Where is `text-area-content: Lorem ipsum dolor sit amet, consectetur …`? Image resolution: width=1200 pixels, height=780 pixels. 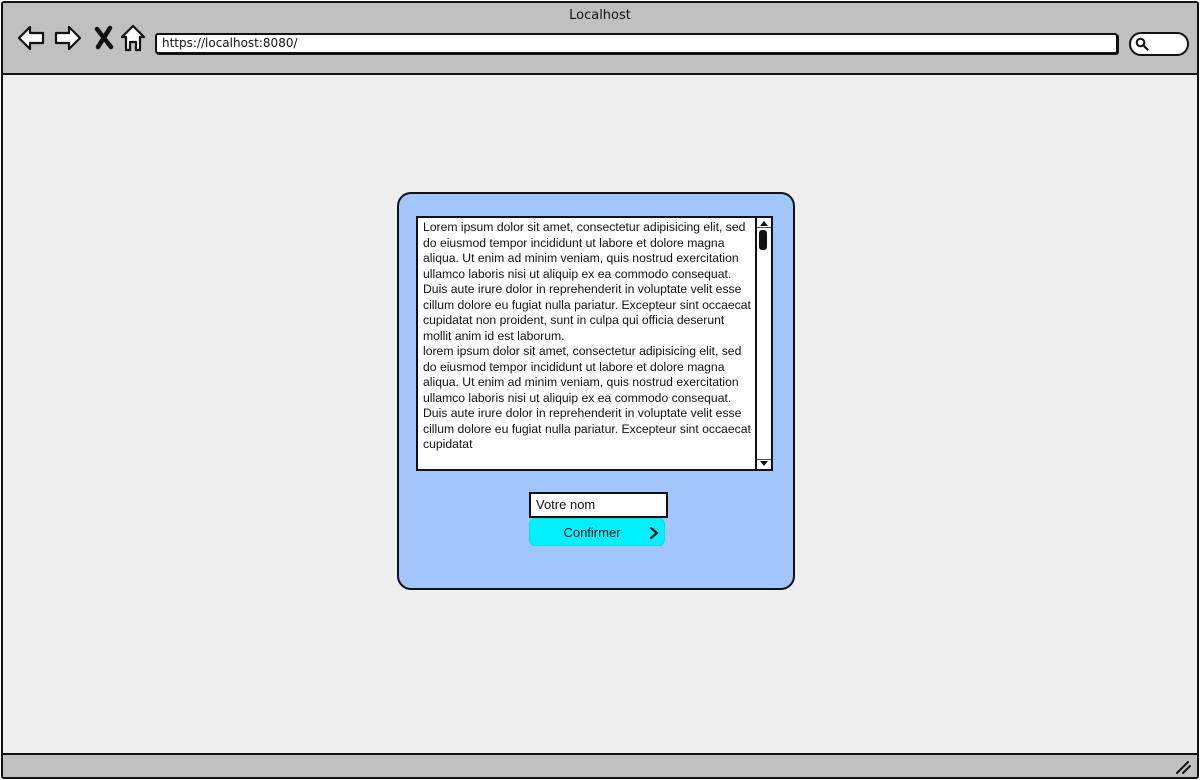 text-area-content: Lorem ipsum dolor sit amet, consectetur … is located at coordinates (587, 335).